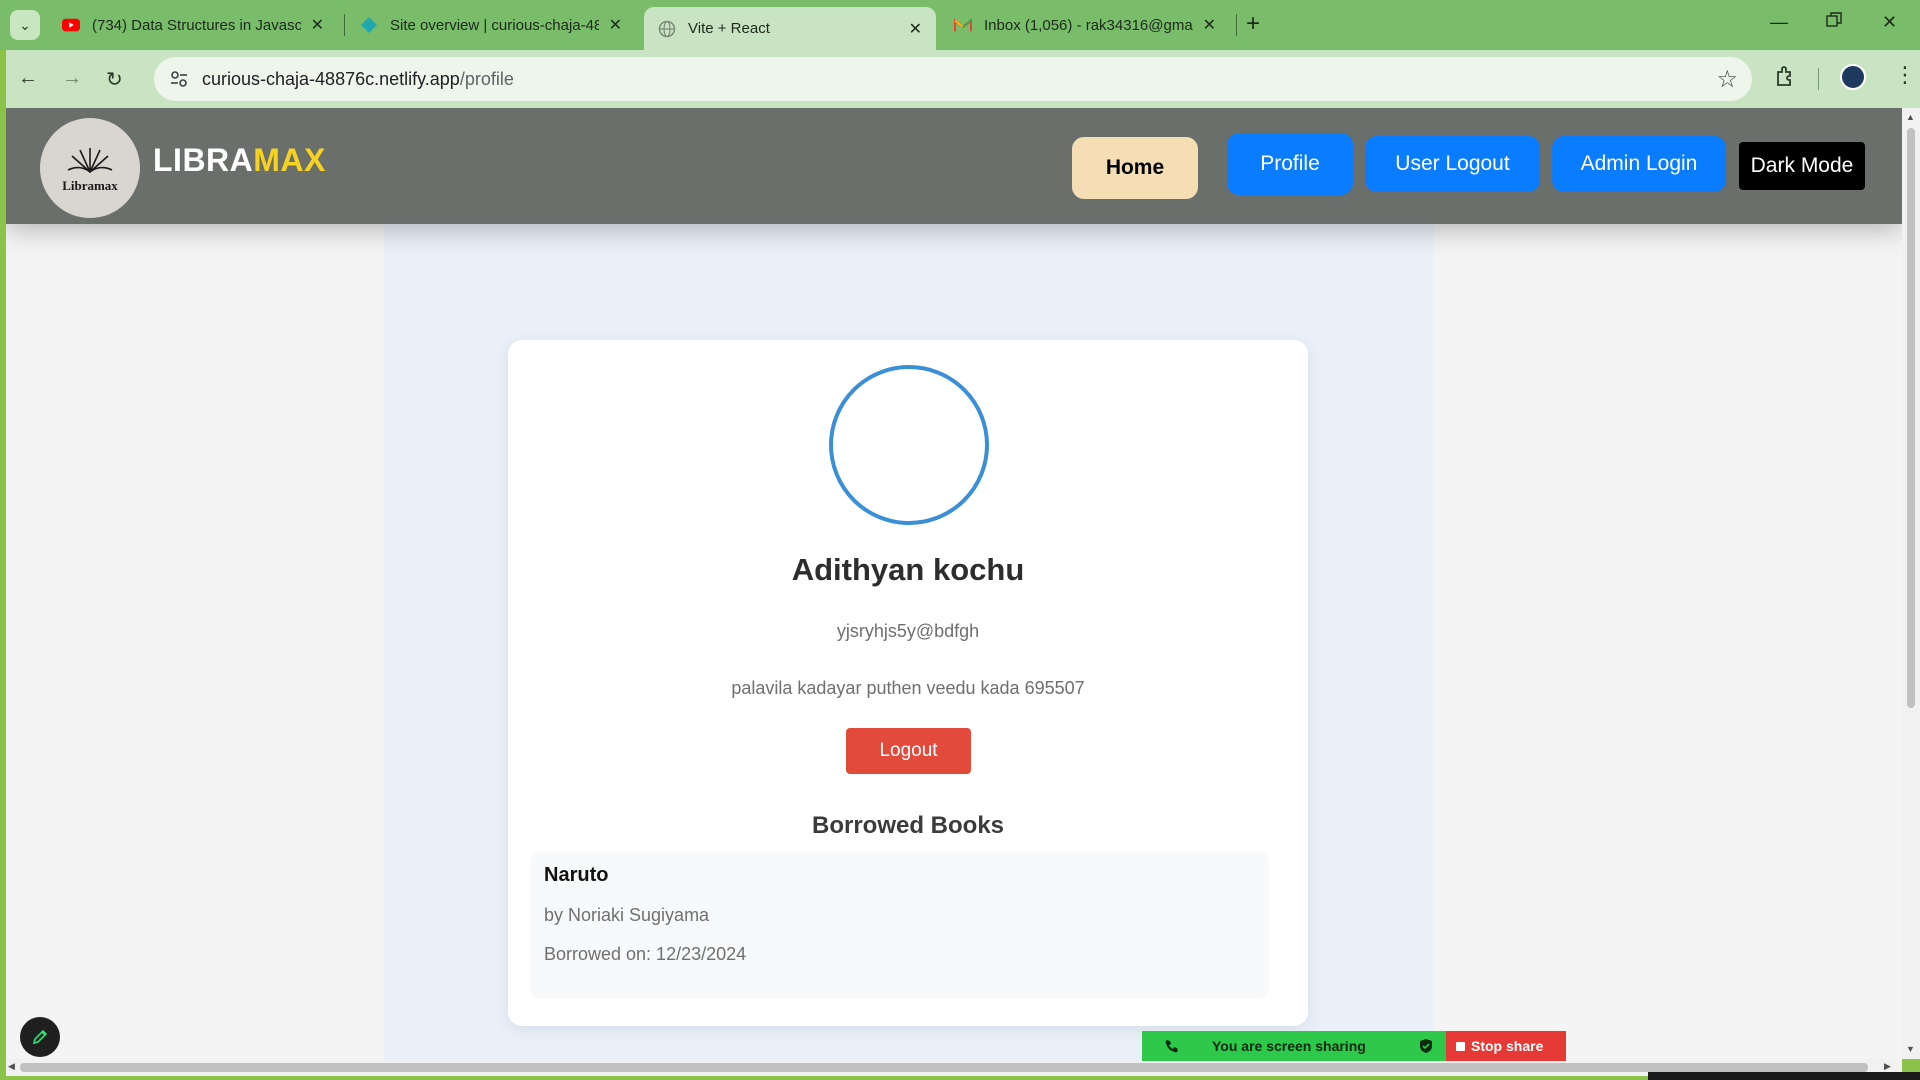 This screenshot has width=1920, height=1080. I want to click on tab-gmail: Inbox (1,056) - rak34316@gmail ✕, so click(1085, 25).